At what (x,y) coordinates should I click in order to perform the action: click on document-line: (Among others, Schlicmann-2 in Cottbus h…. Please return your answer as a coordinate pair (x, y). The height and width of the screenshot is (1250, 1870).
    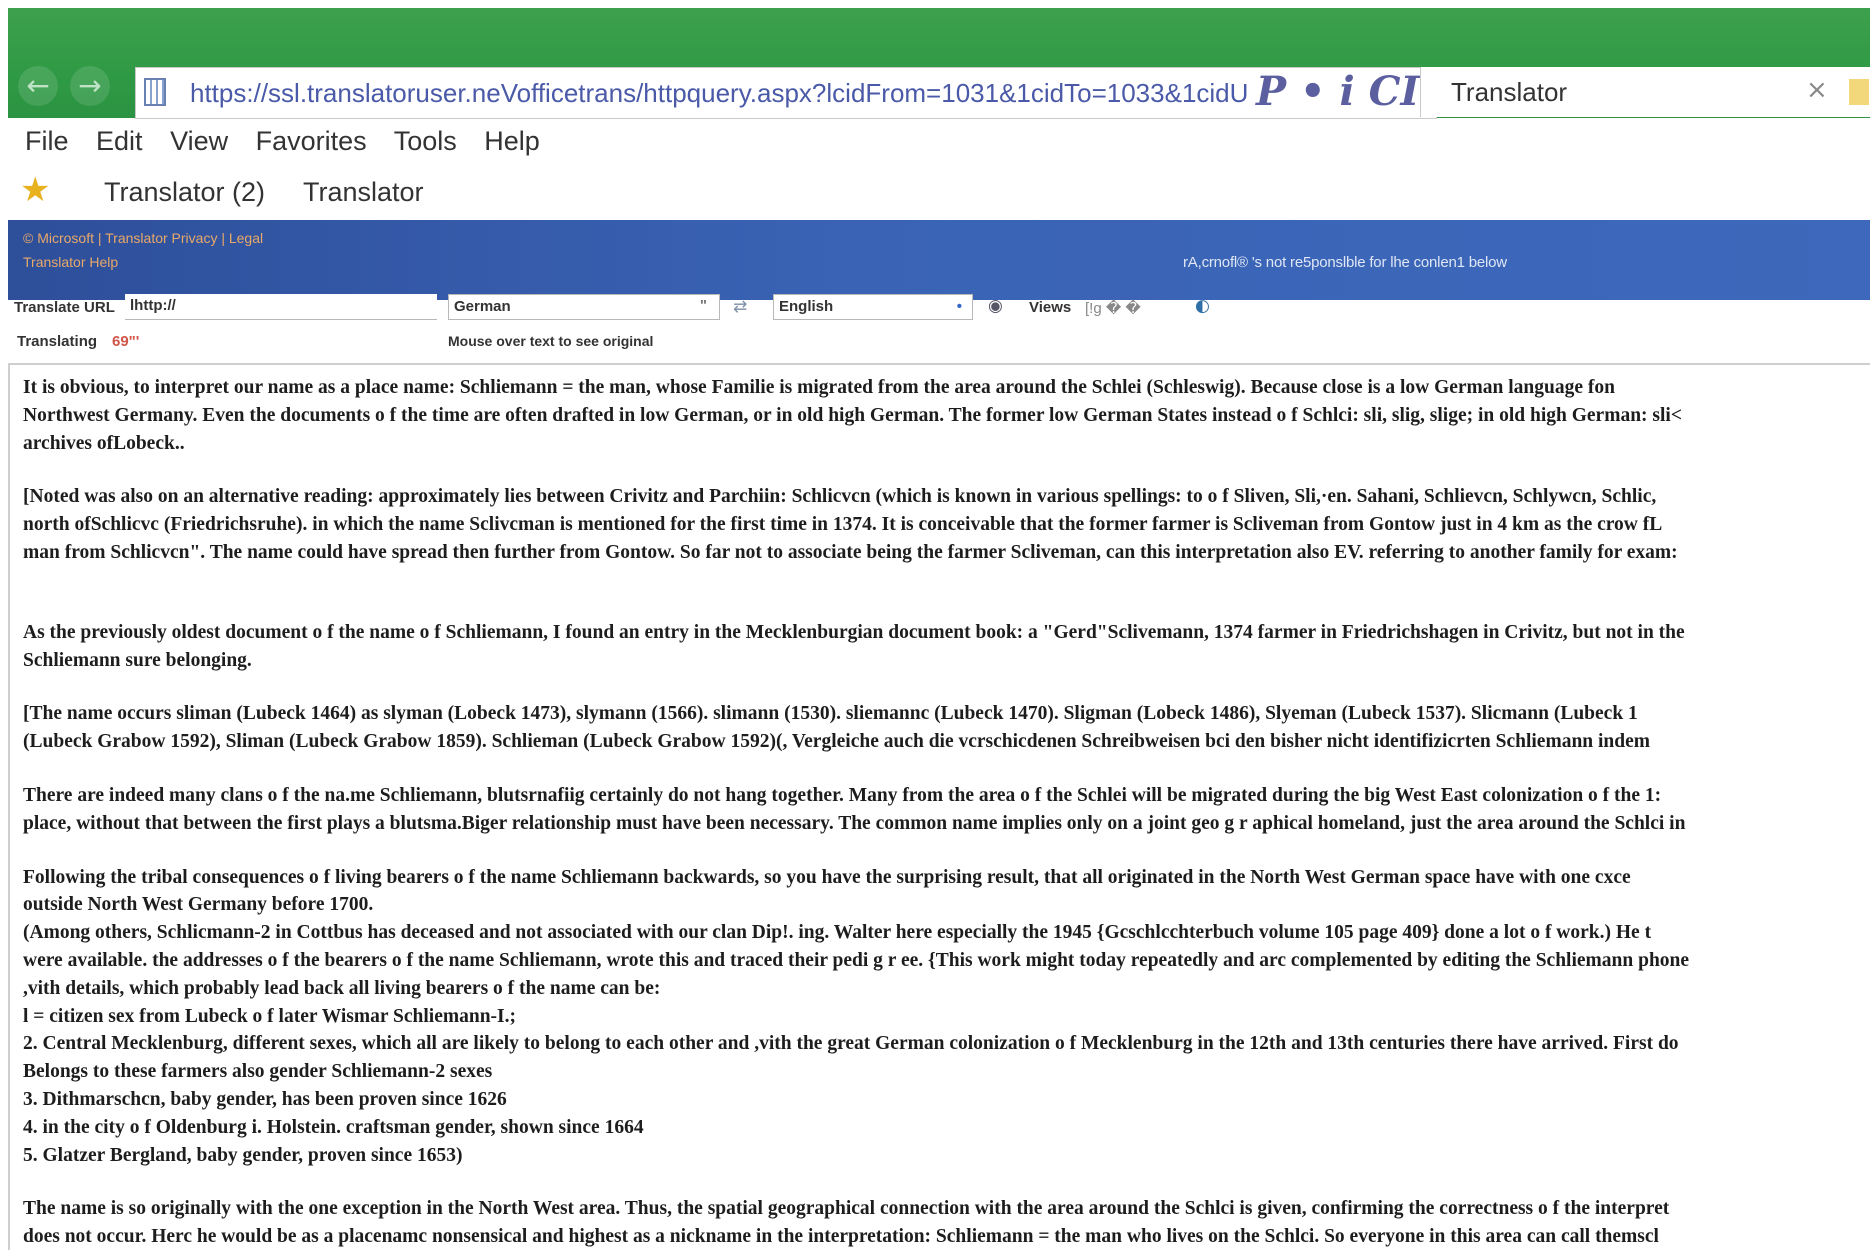
    Looking at the image, I should click on (837, 933).